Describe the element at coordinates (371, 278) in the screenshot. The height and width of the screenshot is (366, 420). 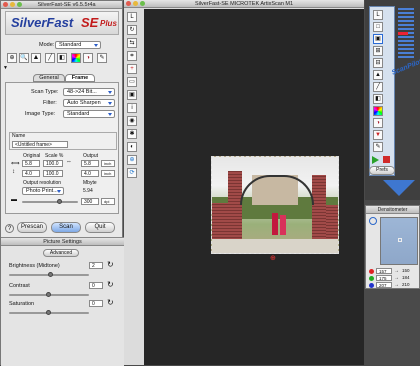
I see `green-dot-icon` at that location.